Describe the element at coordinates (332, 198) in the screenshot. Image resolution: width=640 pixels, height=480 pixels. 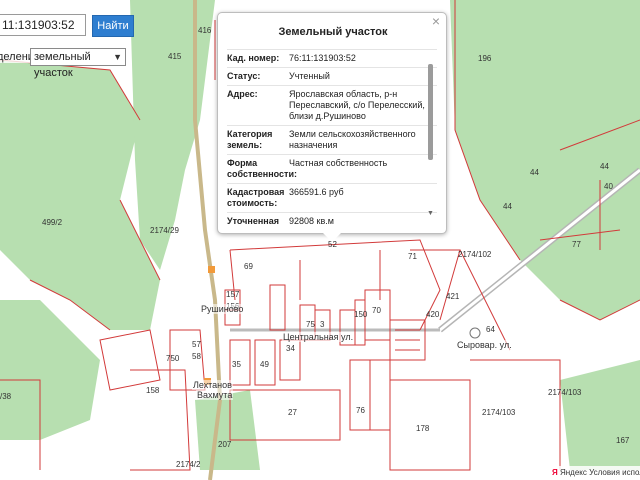
I see `detail-row-cadastral-value: Кадастровая стоимость: 366591.6 руб` at that location.